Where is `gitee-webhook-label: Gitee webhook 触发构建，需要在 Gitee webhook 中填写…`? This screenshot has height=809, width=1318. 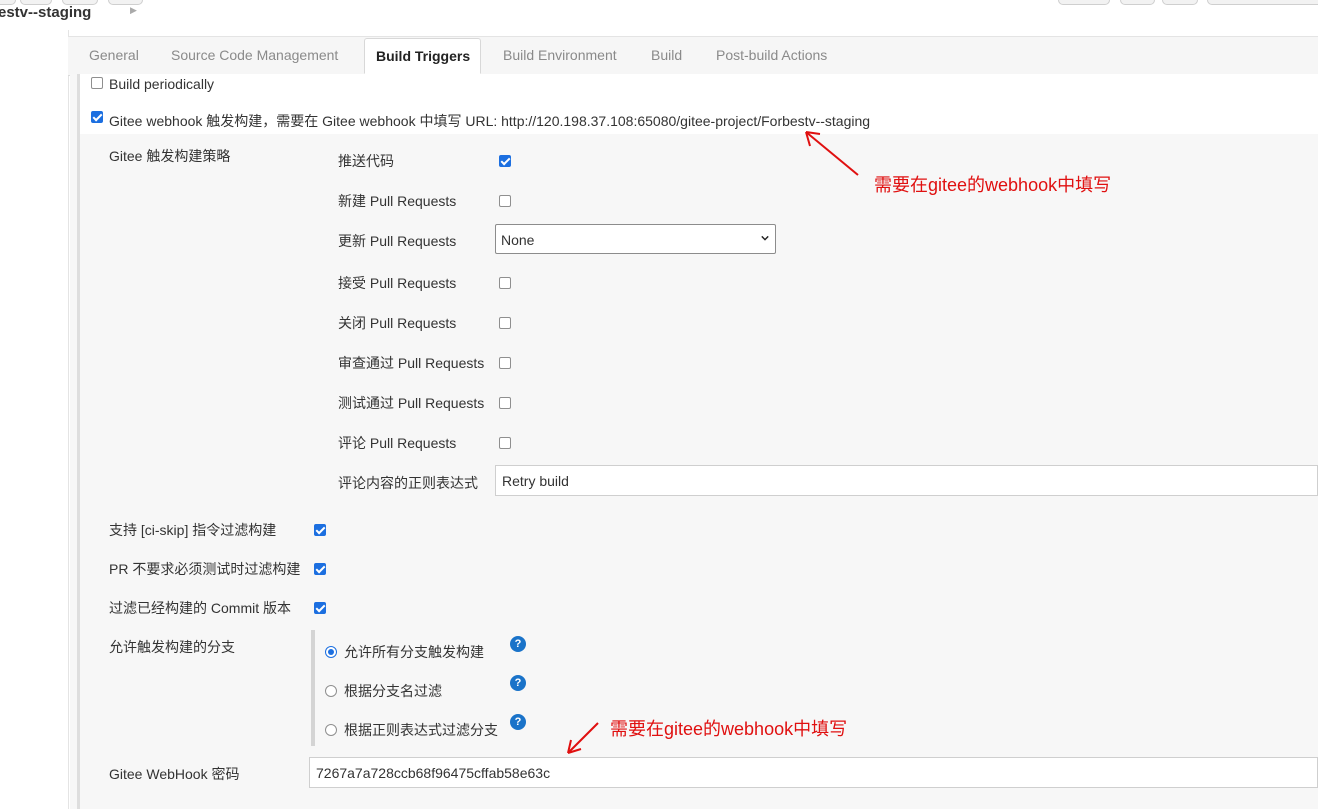
gitee-webhook-label: Gitee webhook 触发构建，需要在 Gitee webhook 中填写… is located at coordinates (490, 121).